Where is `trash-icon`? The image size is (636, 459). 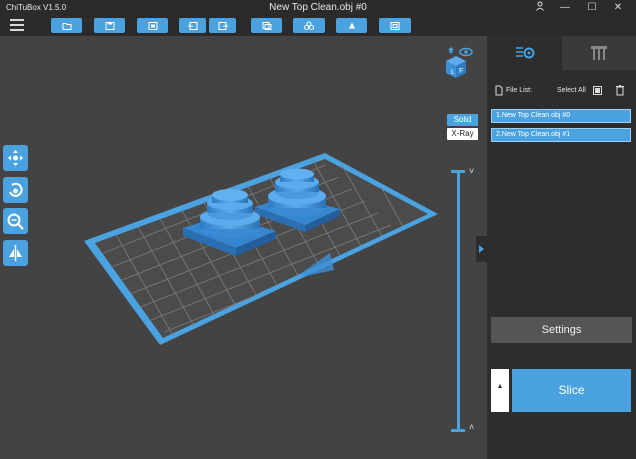 trash-icon is located at coordinates (620, 90).